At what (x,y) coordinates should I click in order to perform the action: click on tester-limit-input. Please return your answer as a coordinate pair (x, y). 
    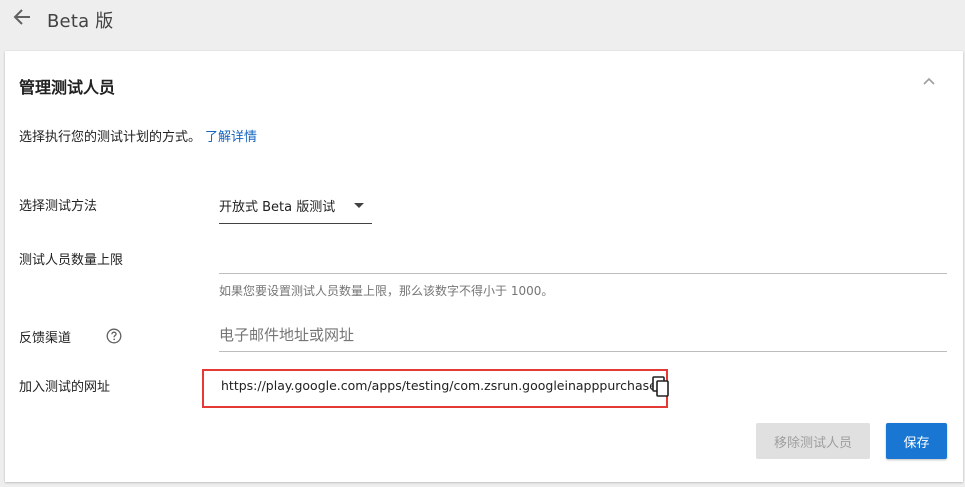
    Looking at the image, I should click on (583, 257).